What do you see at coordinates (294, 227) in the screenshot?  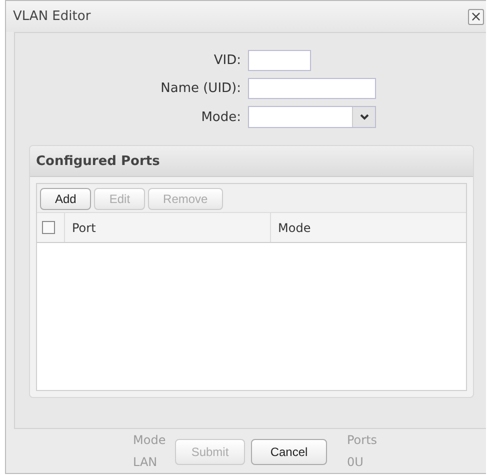 I see `column-header: Mode` at bounding box center [294, 227].